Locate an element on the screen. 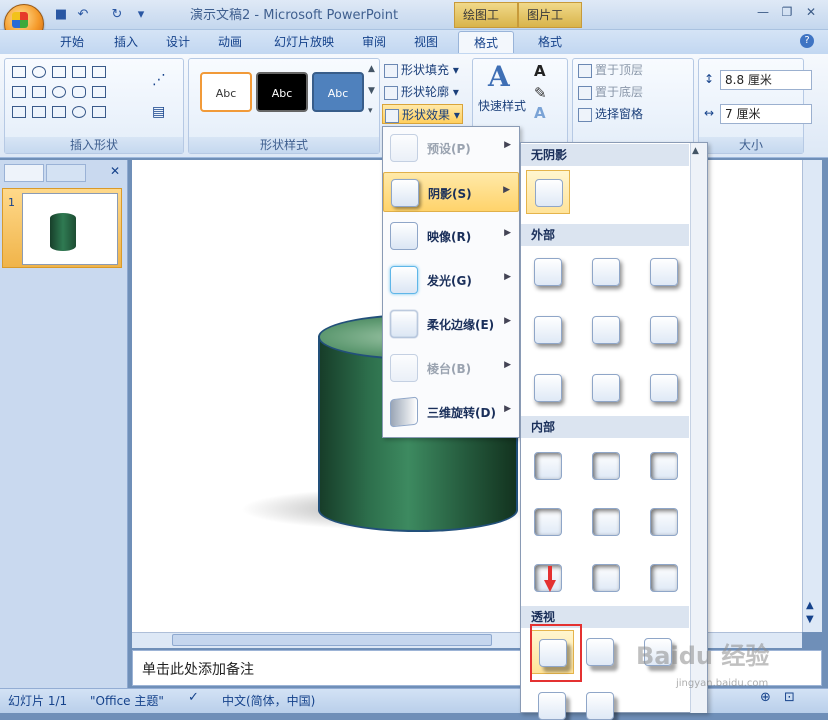 The height and width of the screenshot is (720, 828). vertical-scrollbar is located at coordinates (812, 396).